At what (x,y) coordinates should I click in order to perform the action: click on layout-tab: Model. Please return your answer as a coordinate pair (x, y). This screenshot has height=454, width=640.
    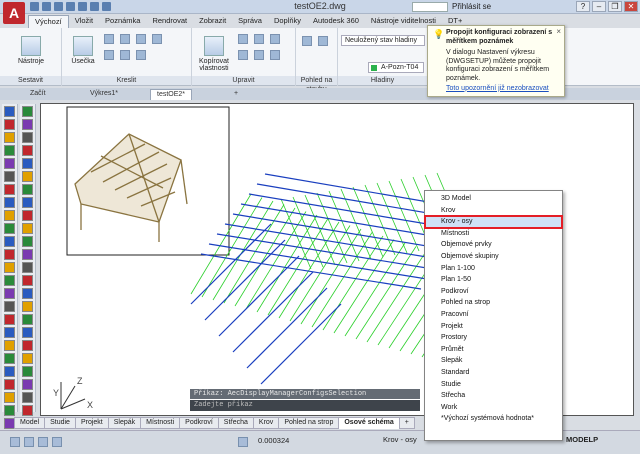
    Looking at the image, I should click on (30, 423).